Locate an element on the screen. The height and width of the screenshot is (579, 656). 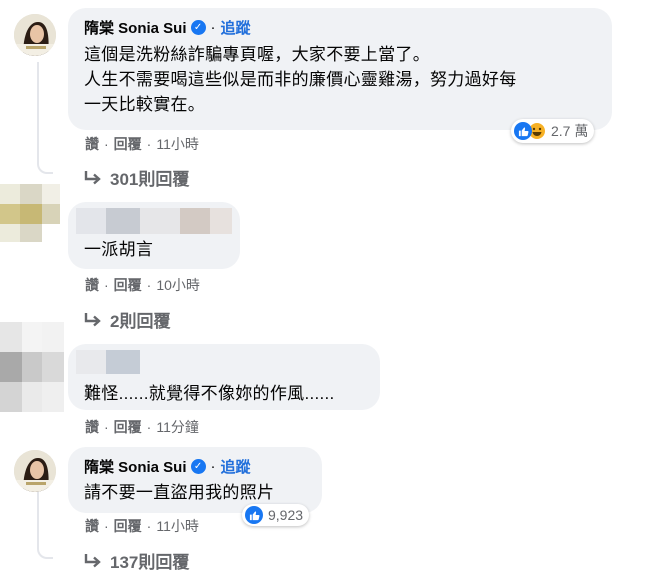
thread-line is located at coordinates (38, 112).